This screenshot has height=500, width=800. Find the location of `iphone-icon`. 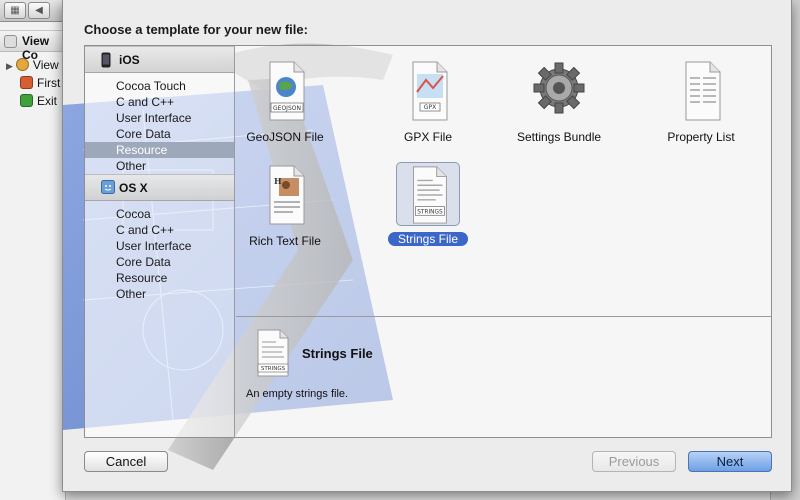

iphone-icon is located at coordinates (106, 60).